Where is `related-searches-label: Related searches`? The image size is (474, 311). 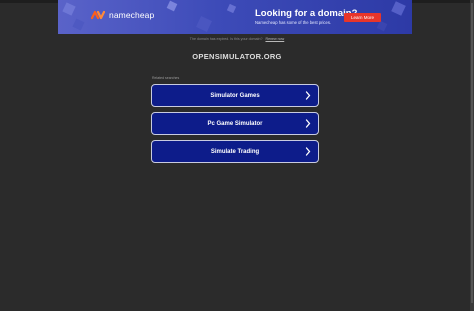 related-searches-label: Related searches is located at coordinates (166, 78).